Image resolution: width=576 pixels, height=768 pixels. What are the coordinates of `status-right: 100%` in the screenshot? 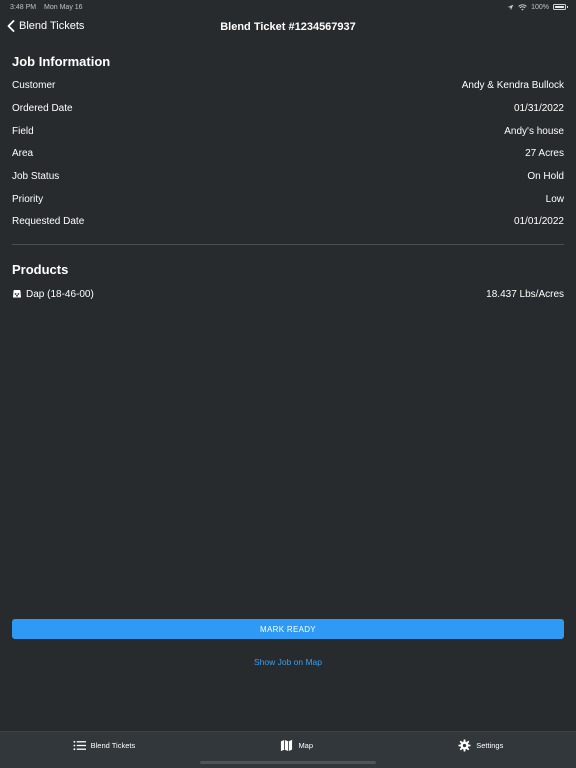 It's located at (537, 7).